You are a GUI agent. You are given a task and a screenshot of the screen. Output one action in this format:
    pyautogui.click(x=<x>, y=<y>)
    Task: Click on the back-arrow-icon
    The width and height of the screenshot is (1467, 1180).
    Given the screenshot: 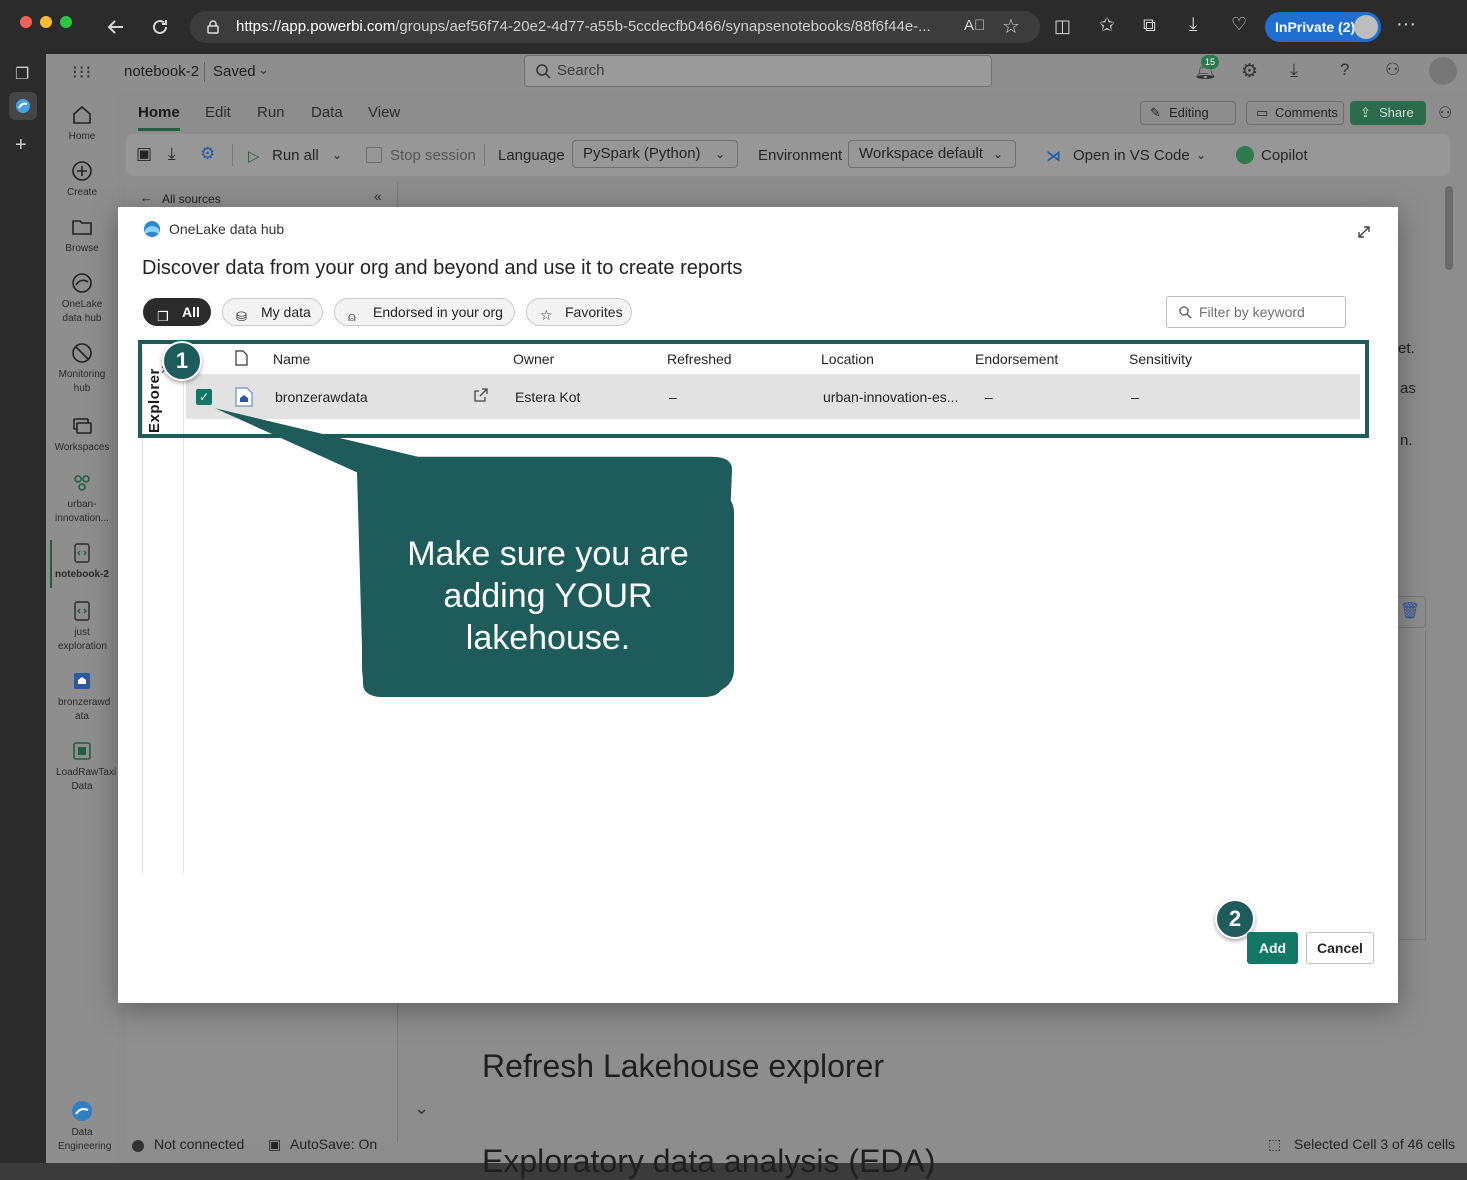 What is the action you would take?
    pyautogui.click(x=116, y=27)
    